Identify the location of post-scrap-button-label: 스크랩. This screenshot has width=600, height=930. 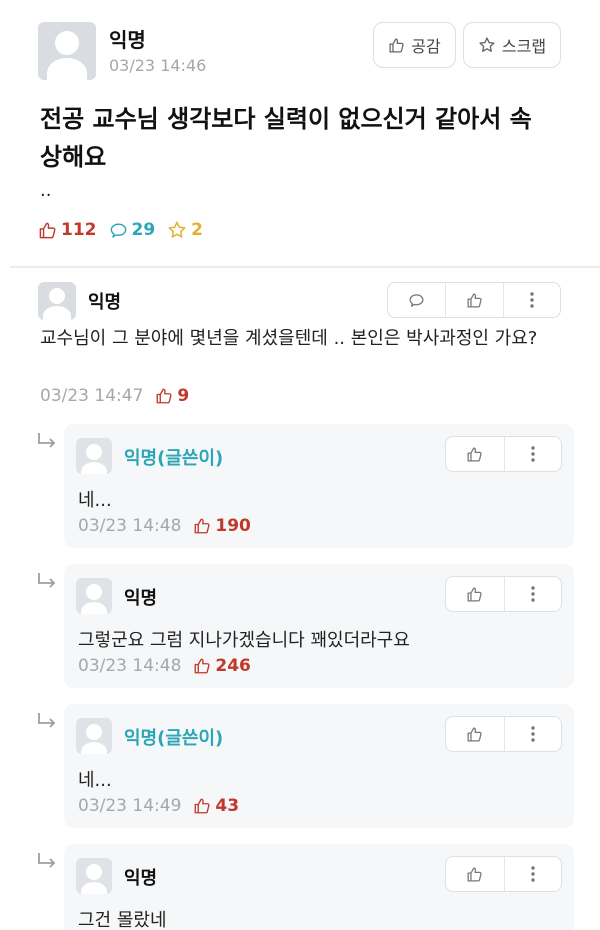
(524, 46).